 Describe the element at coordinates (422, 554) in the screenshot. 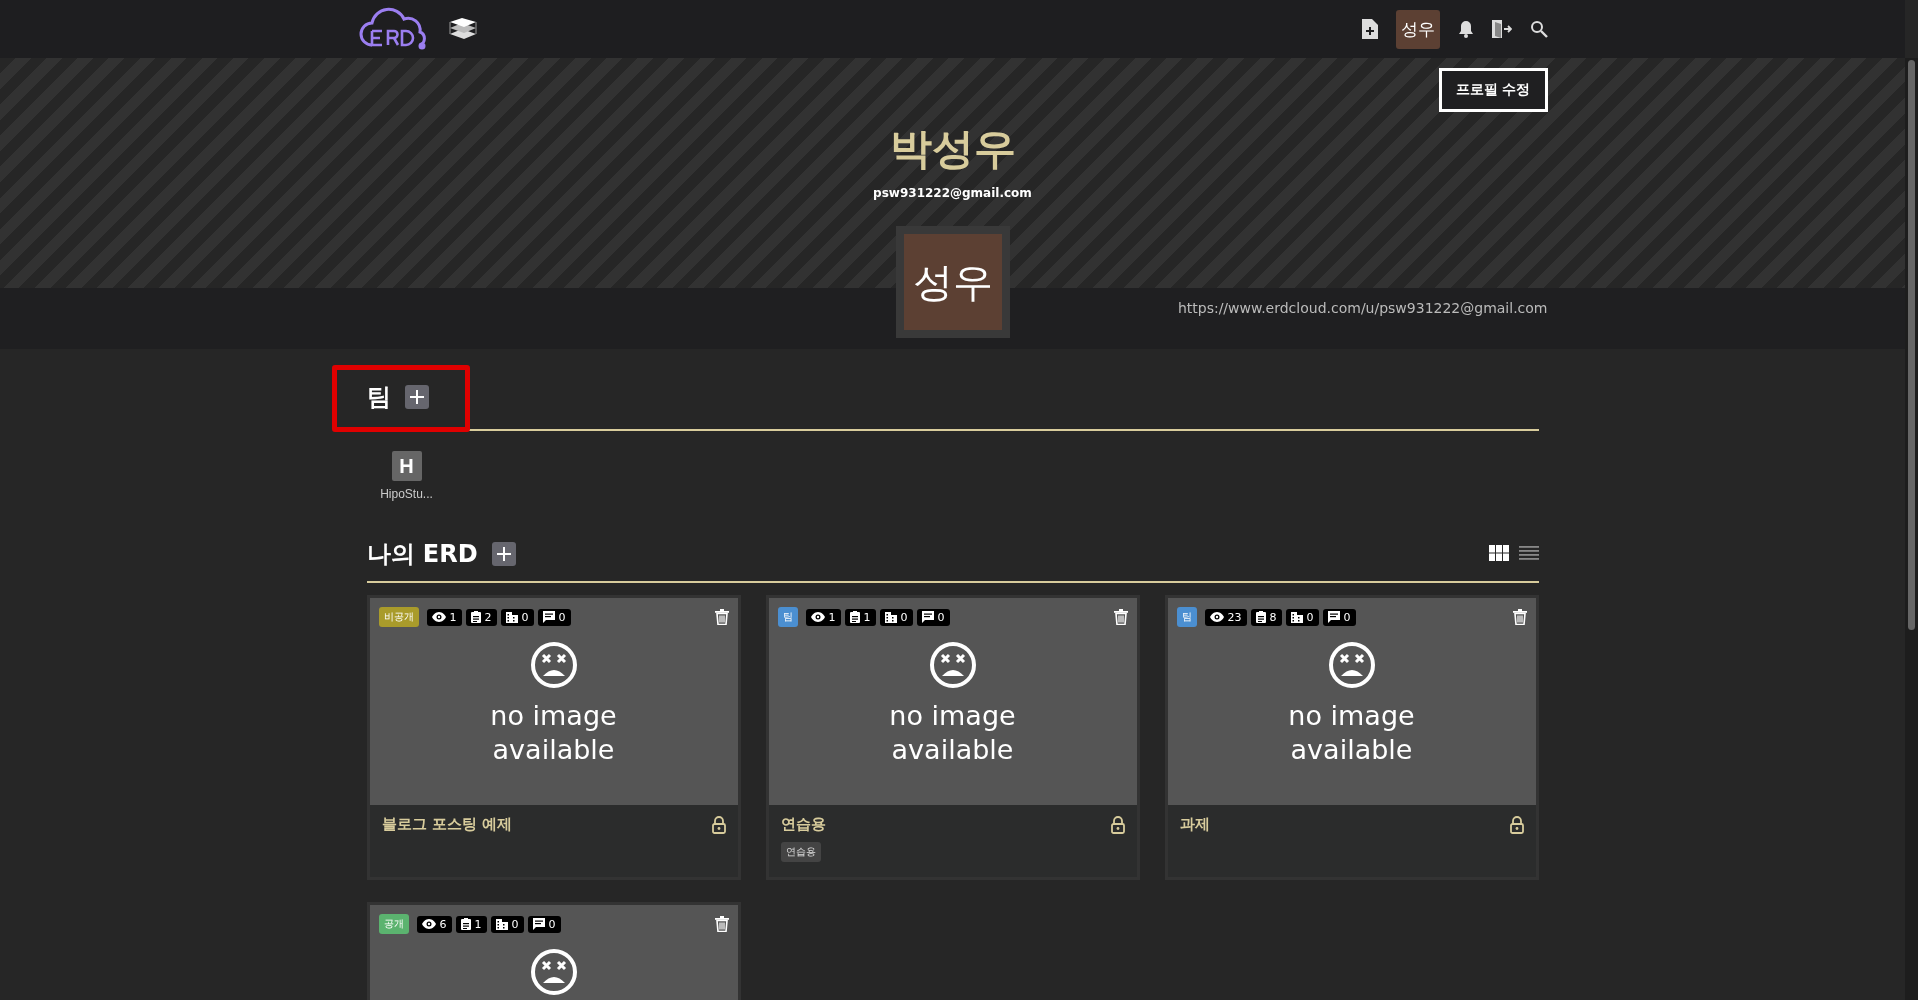

I see `section-title: 나의 ERD` at that location.